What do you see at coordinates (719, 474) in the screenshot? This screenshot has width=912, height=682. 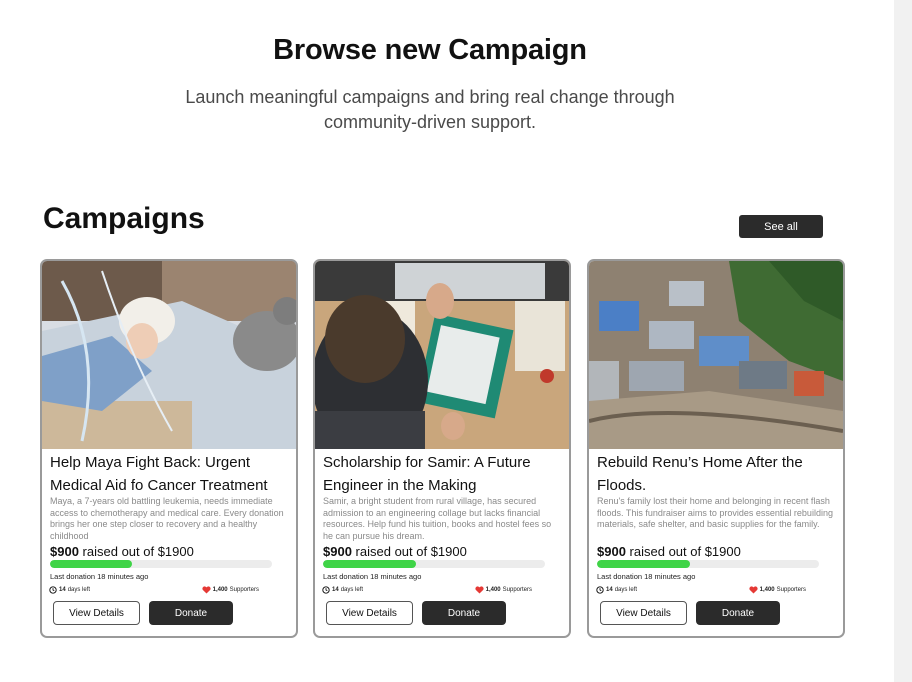 I see `campaign-title: Rebuild Renu’s Home After the Floods.` at bounding box center [719, 474].